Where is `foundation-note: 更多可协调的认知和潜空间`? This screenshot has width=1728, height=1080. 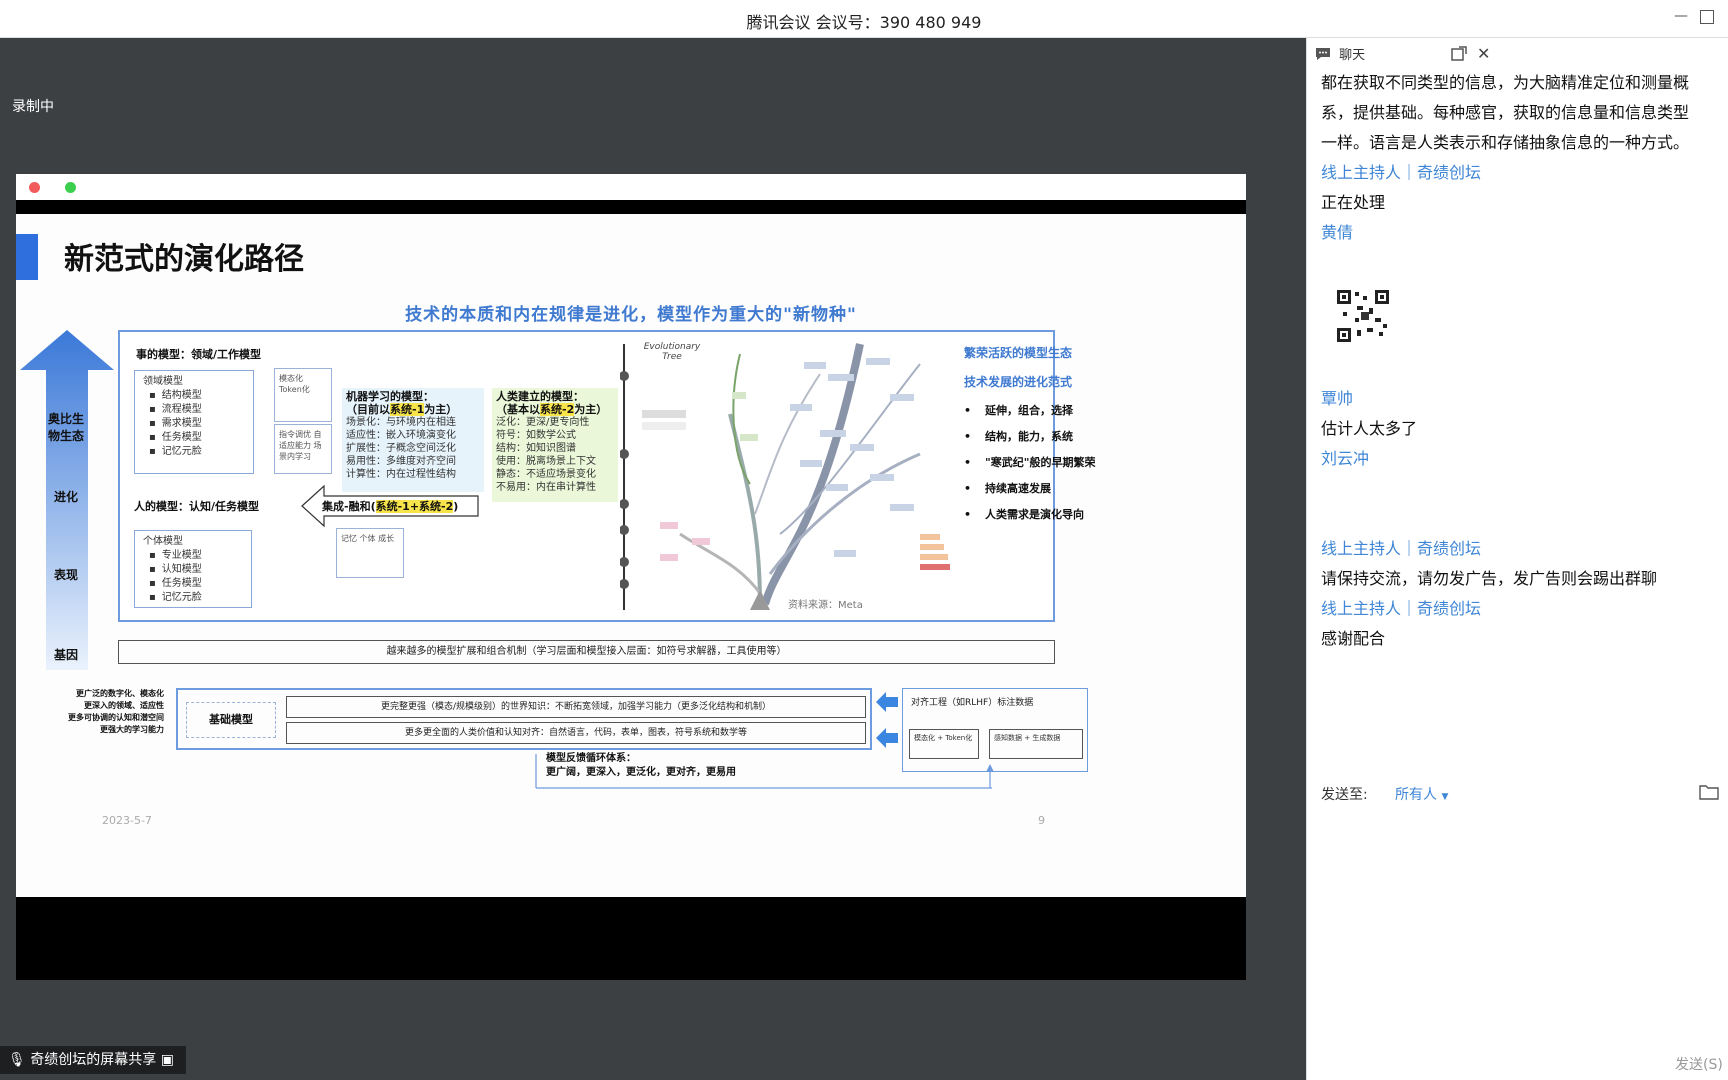
foundation-note: 更多可协调的认知和潜空间 is located at coordinates (116, 717).